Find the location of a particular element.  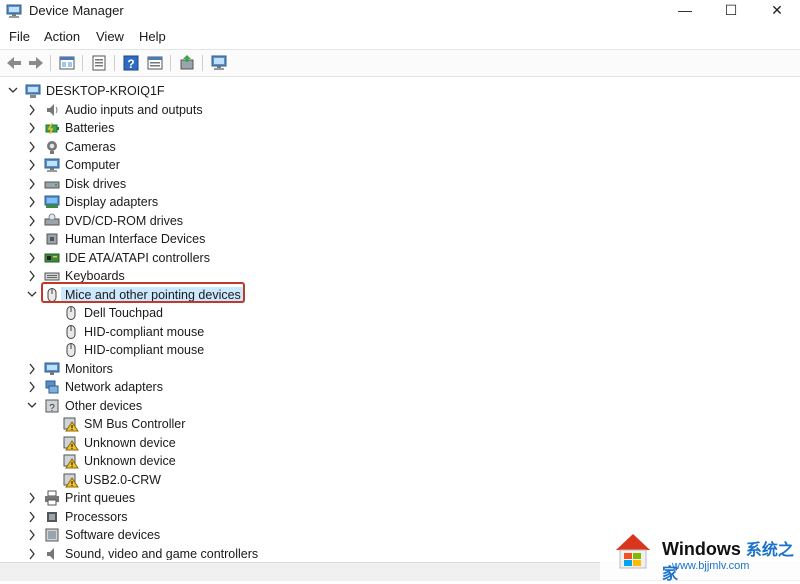

camera-icon is located at coordinates (52, 147).